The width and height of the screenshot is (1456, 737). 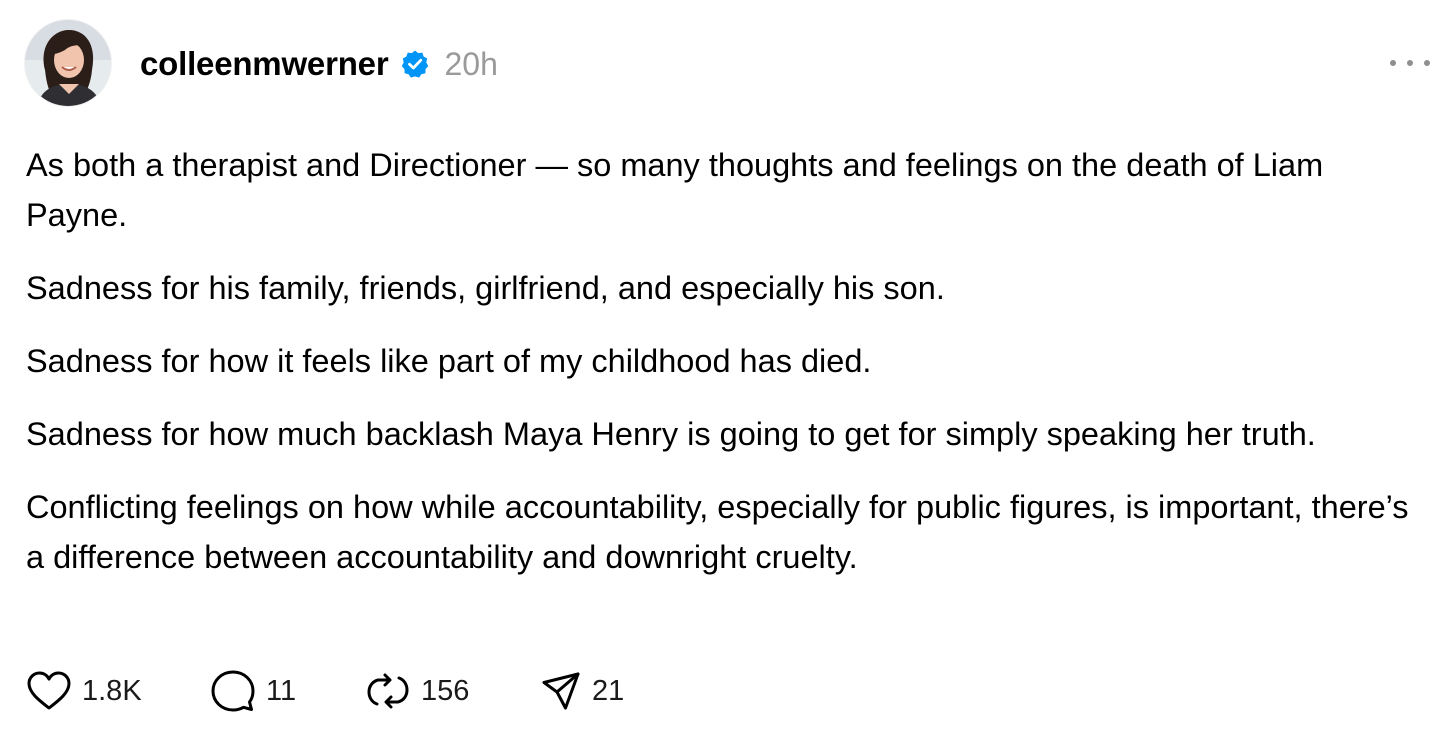 I want to click on like-button: 1.8K, so click(x=118, y=691).